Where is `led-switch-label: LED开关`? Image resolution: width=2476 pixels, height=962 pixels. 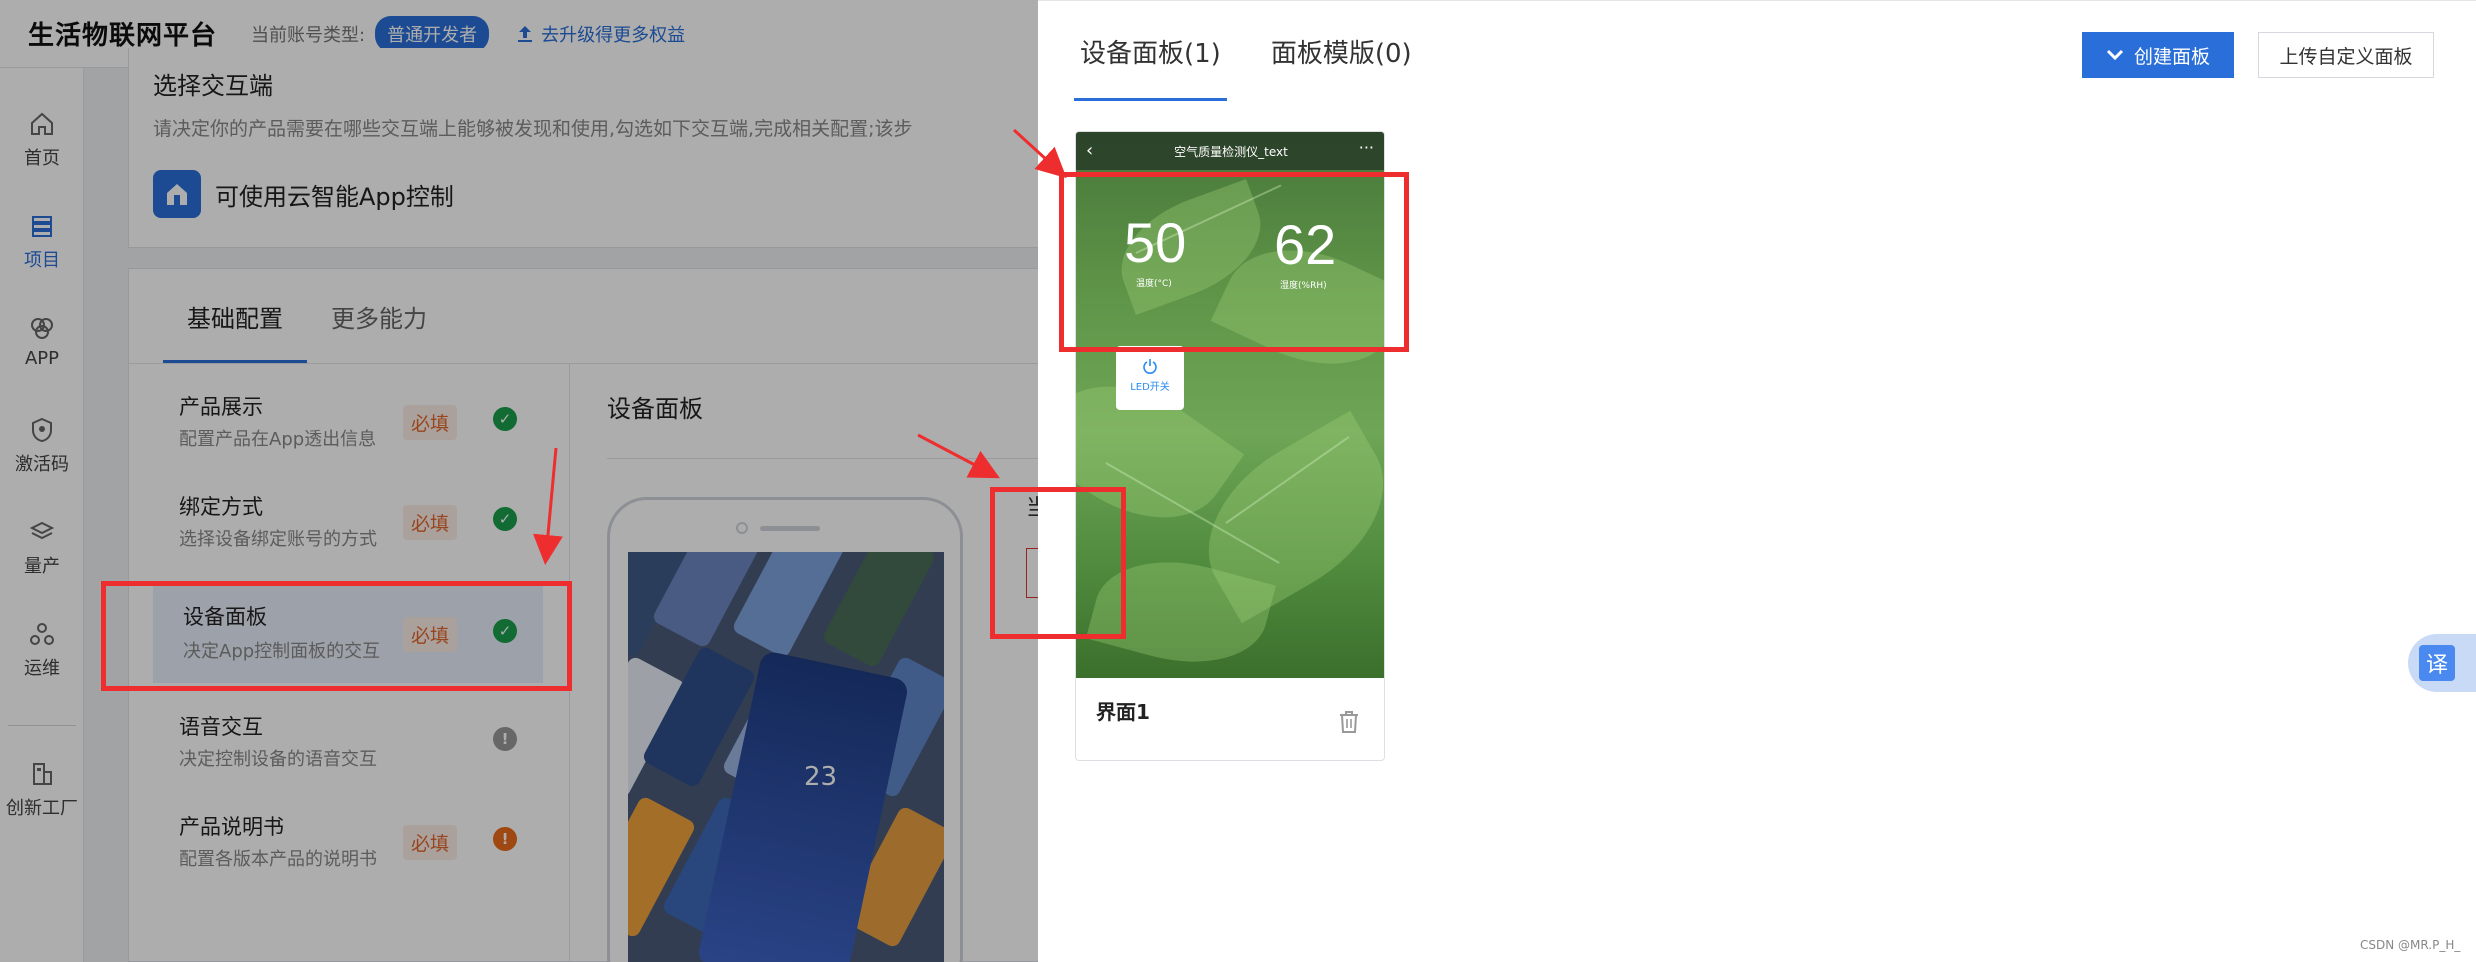
led-switch-label: LED开关 is located at coordinates (1150, 387).